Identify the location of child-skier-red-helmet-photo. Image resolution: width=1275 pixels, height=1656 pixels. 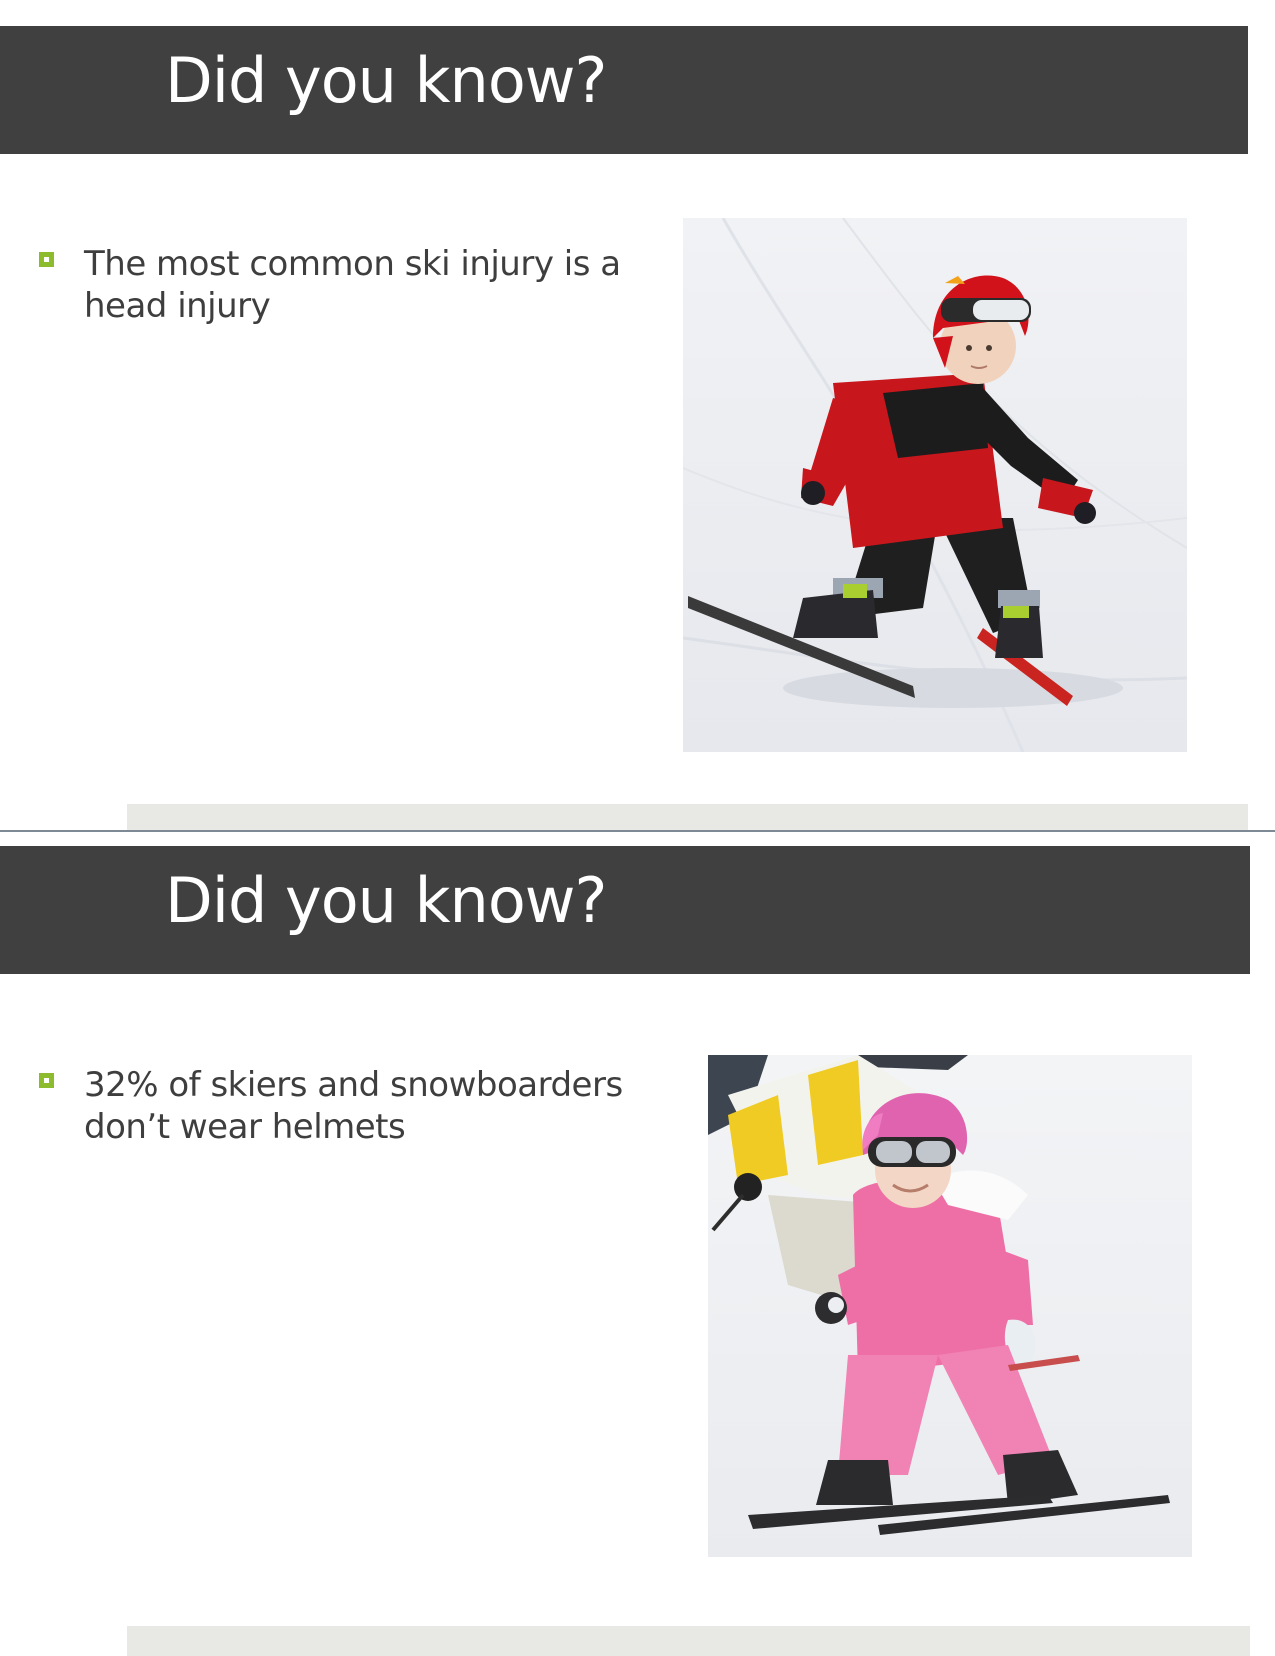
(935, 485).